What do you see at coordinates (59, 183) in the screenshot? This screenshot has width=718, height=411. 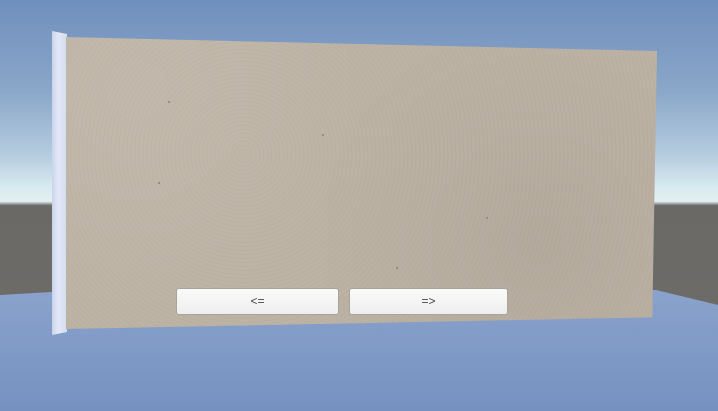 I see `panel-frame-edge` at bounding box center [59, 183].